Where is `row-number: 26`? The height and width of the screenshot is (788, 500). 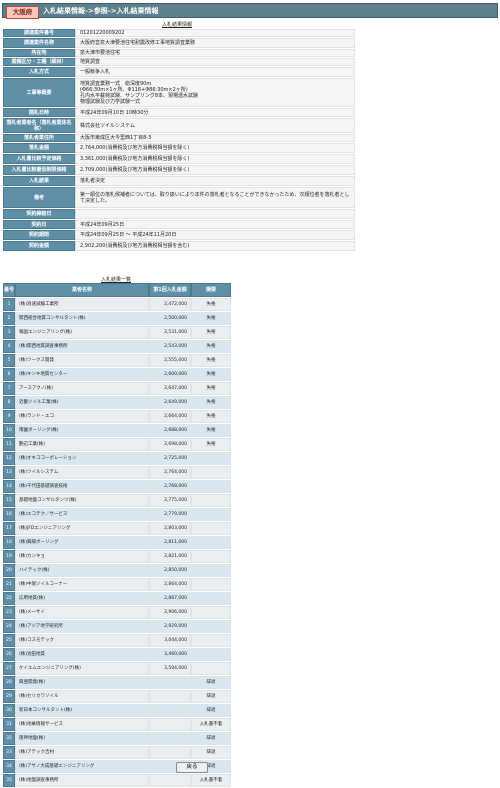
row-number: 26 is located at coordinates (9, 654).